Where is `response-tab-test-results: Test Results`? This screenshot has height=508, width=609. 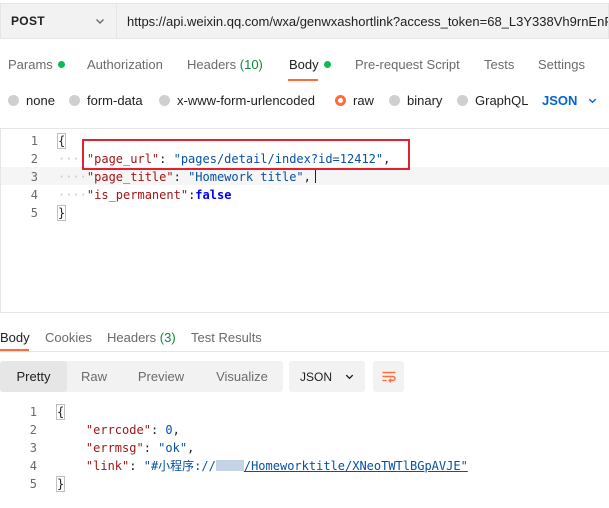
response-tab-test-results: Test Results is located at coordinates (226, 337).